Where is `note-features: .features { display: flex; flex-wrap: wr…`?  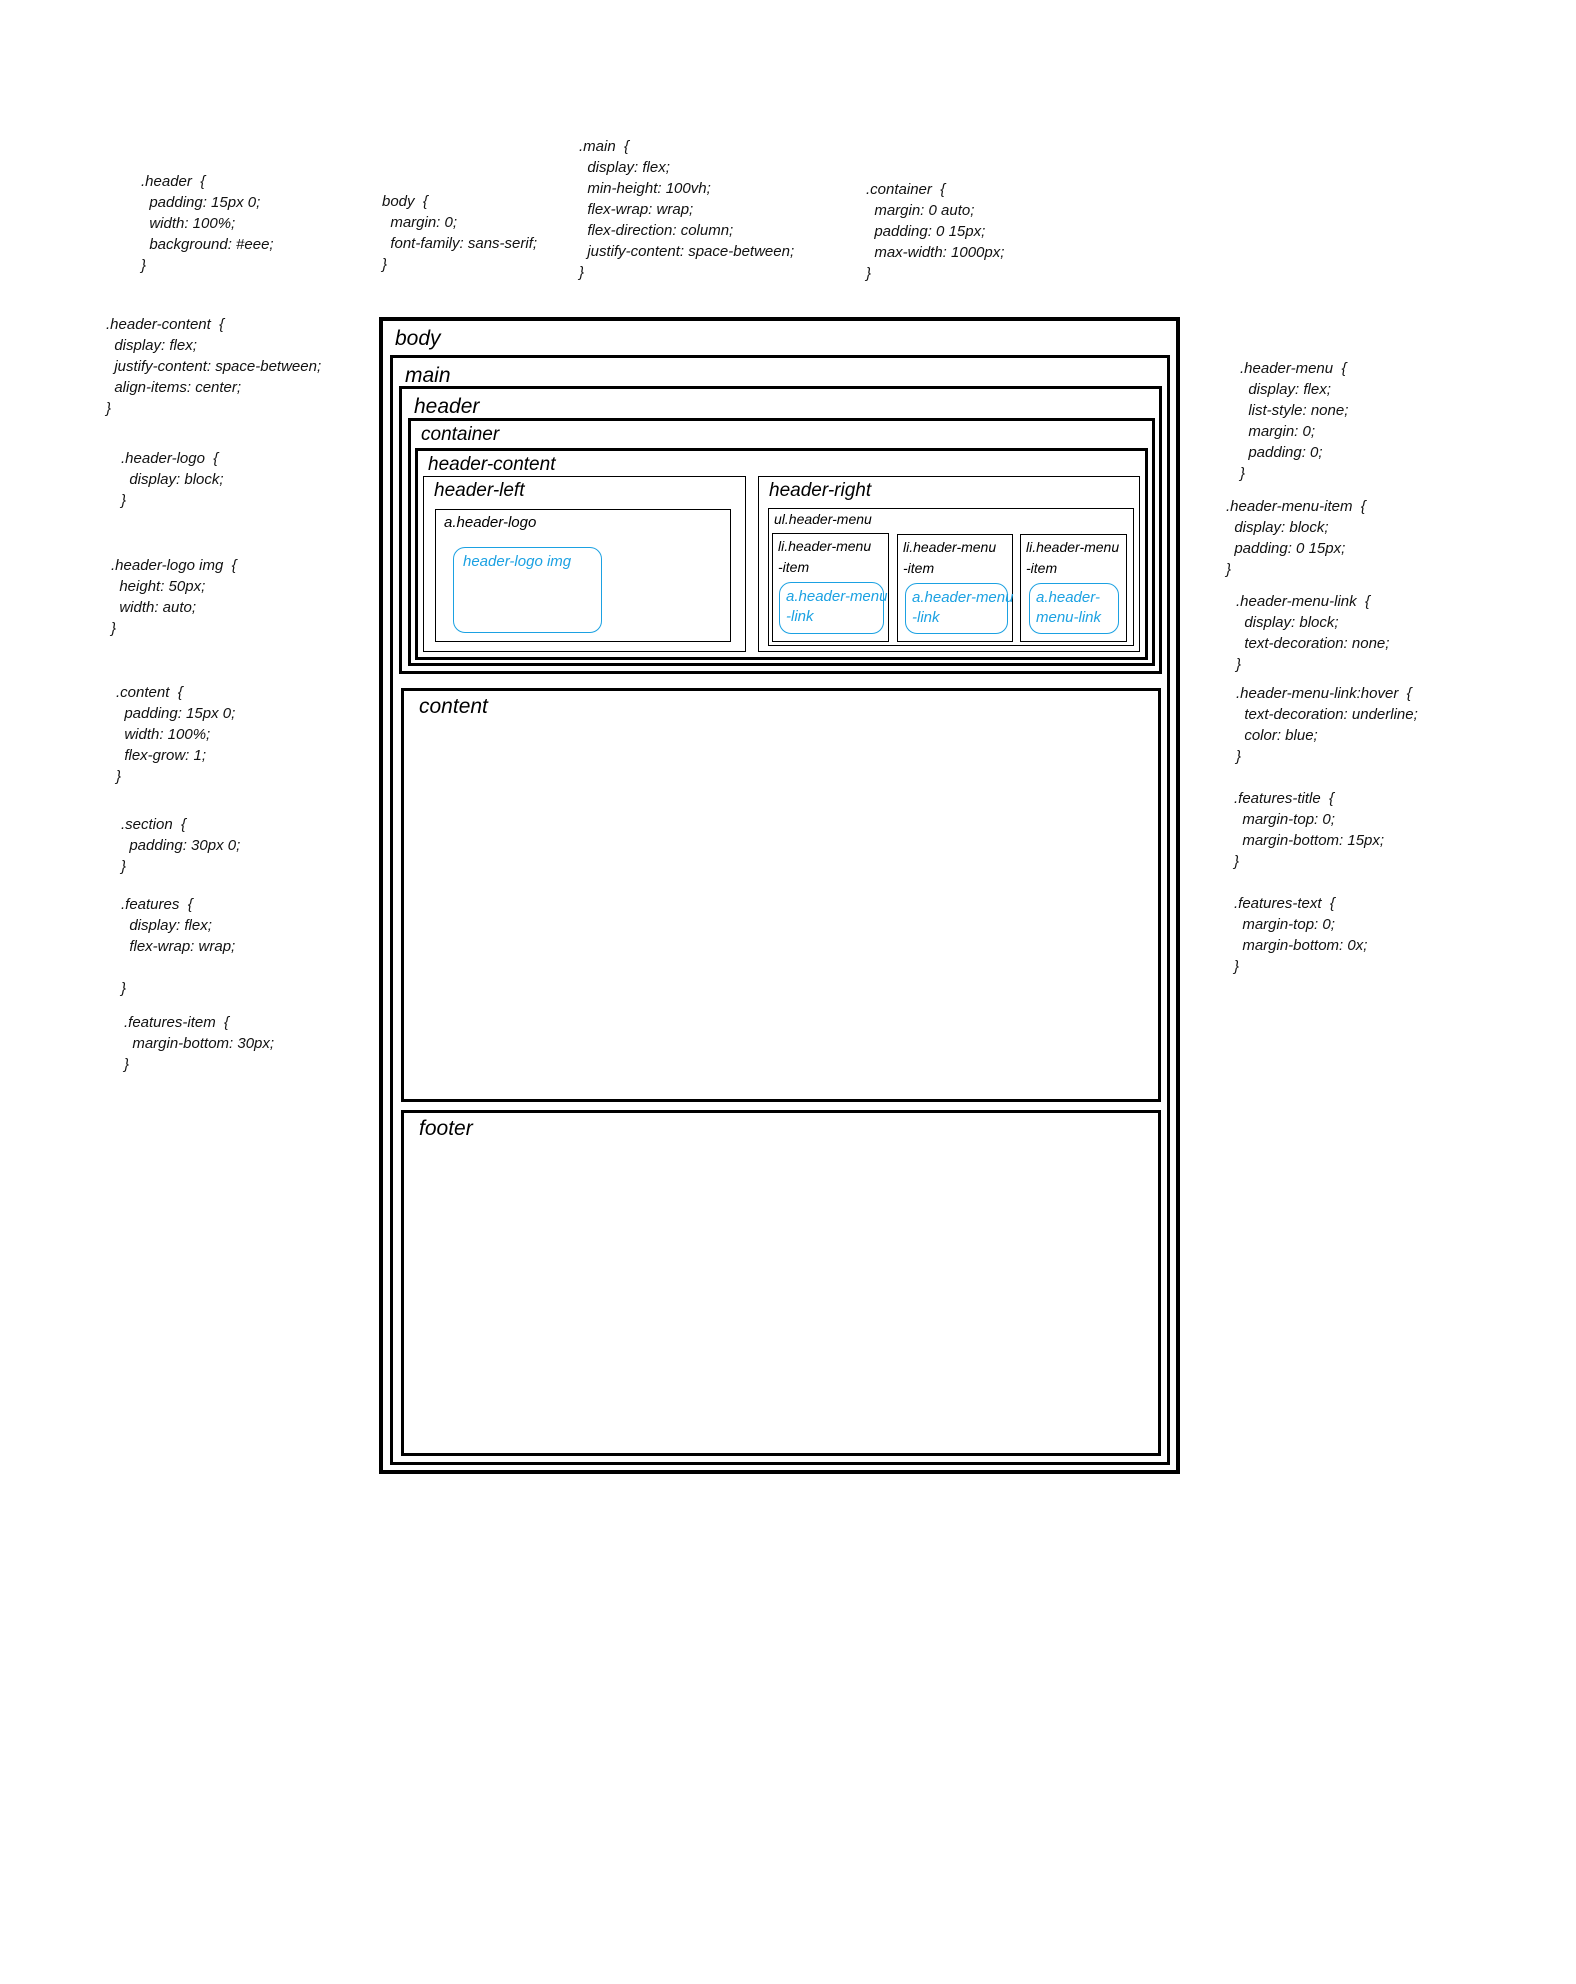 note-features: .features { display: flex; flex-wrap: wr… is located at coordinates (178, 946).